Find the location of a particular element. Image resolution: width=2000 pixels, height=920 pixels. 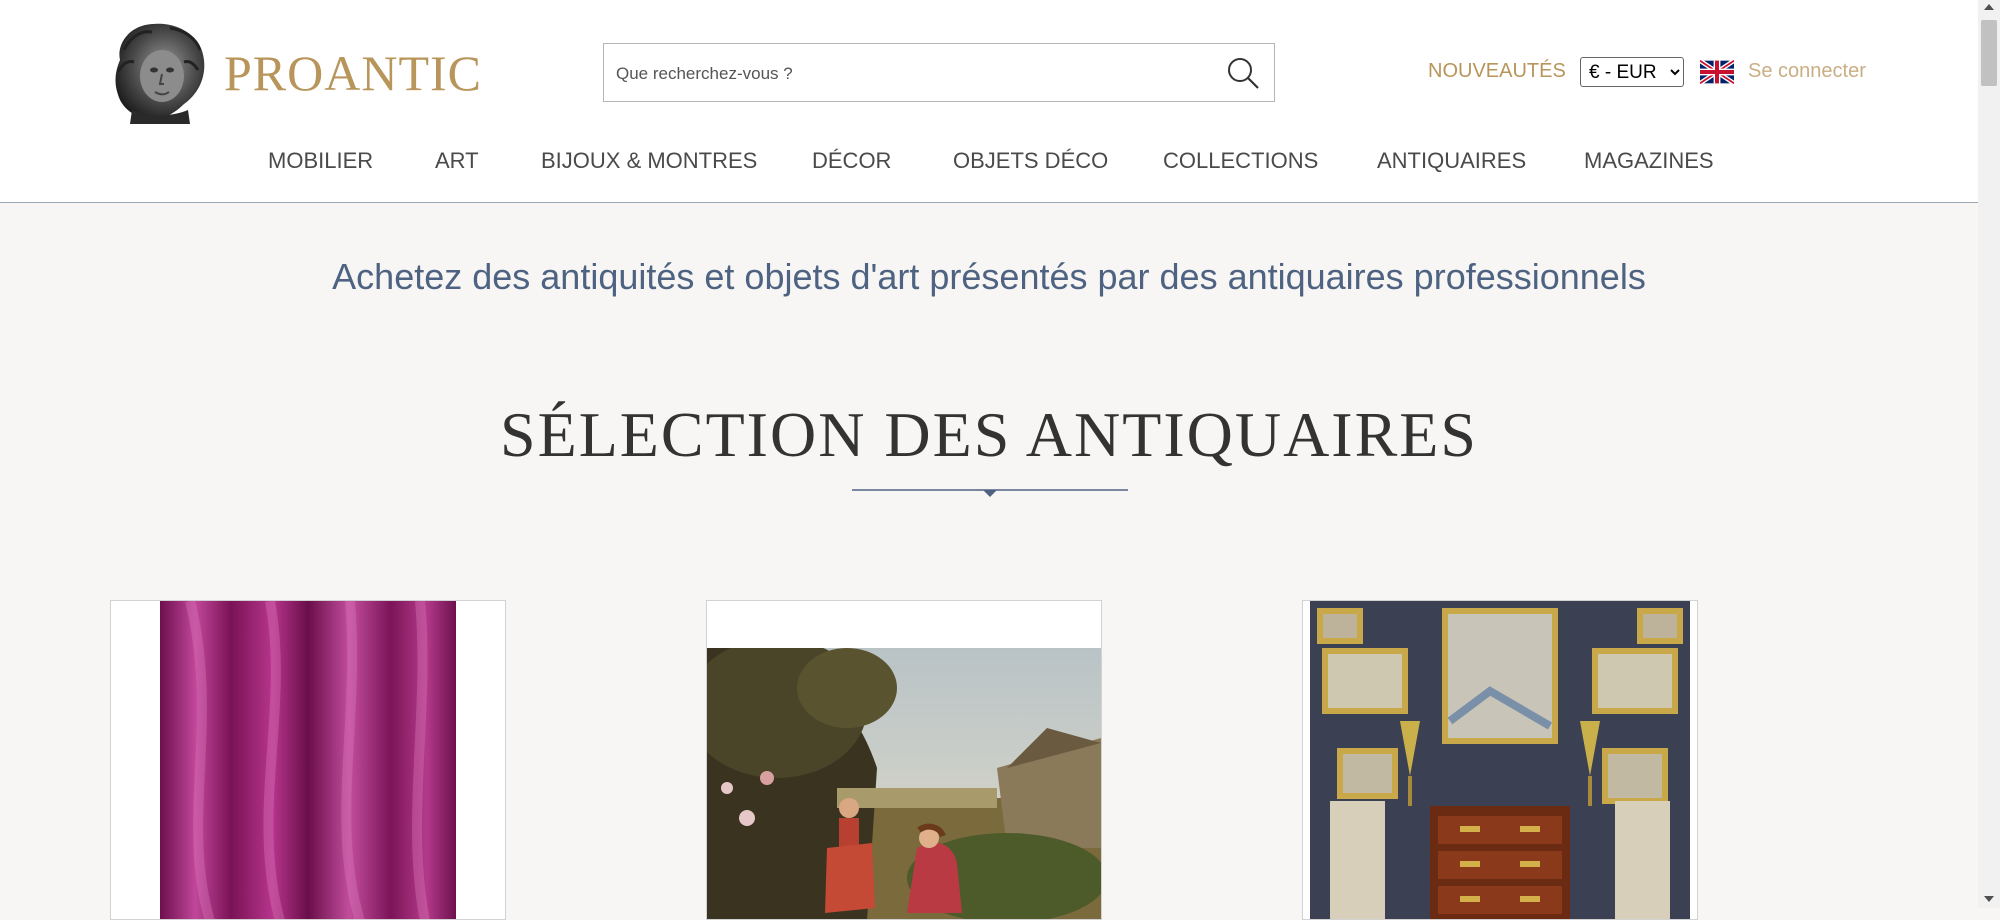

login-link: Se connecter is located at coordinates (1807, 71).